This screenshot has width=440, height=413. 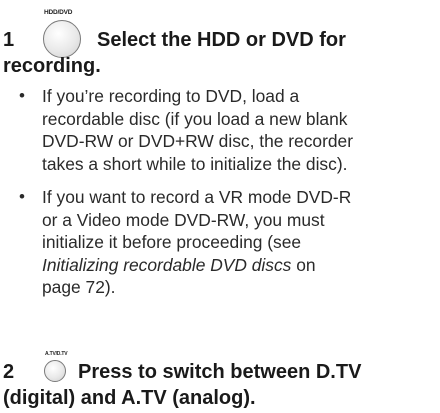 What do you see at coordinates (166, 265) in the screenshot?
I see `reference-link-initializing: Initializing recordable DVD discs` at bounding box center [166, 265].